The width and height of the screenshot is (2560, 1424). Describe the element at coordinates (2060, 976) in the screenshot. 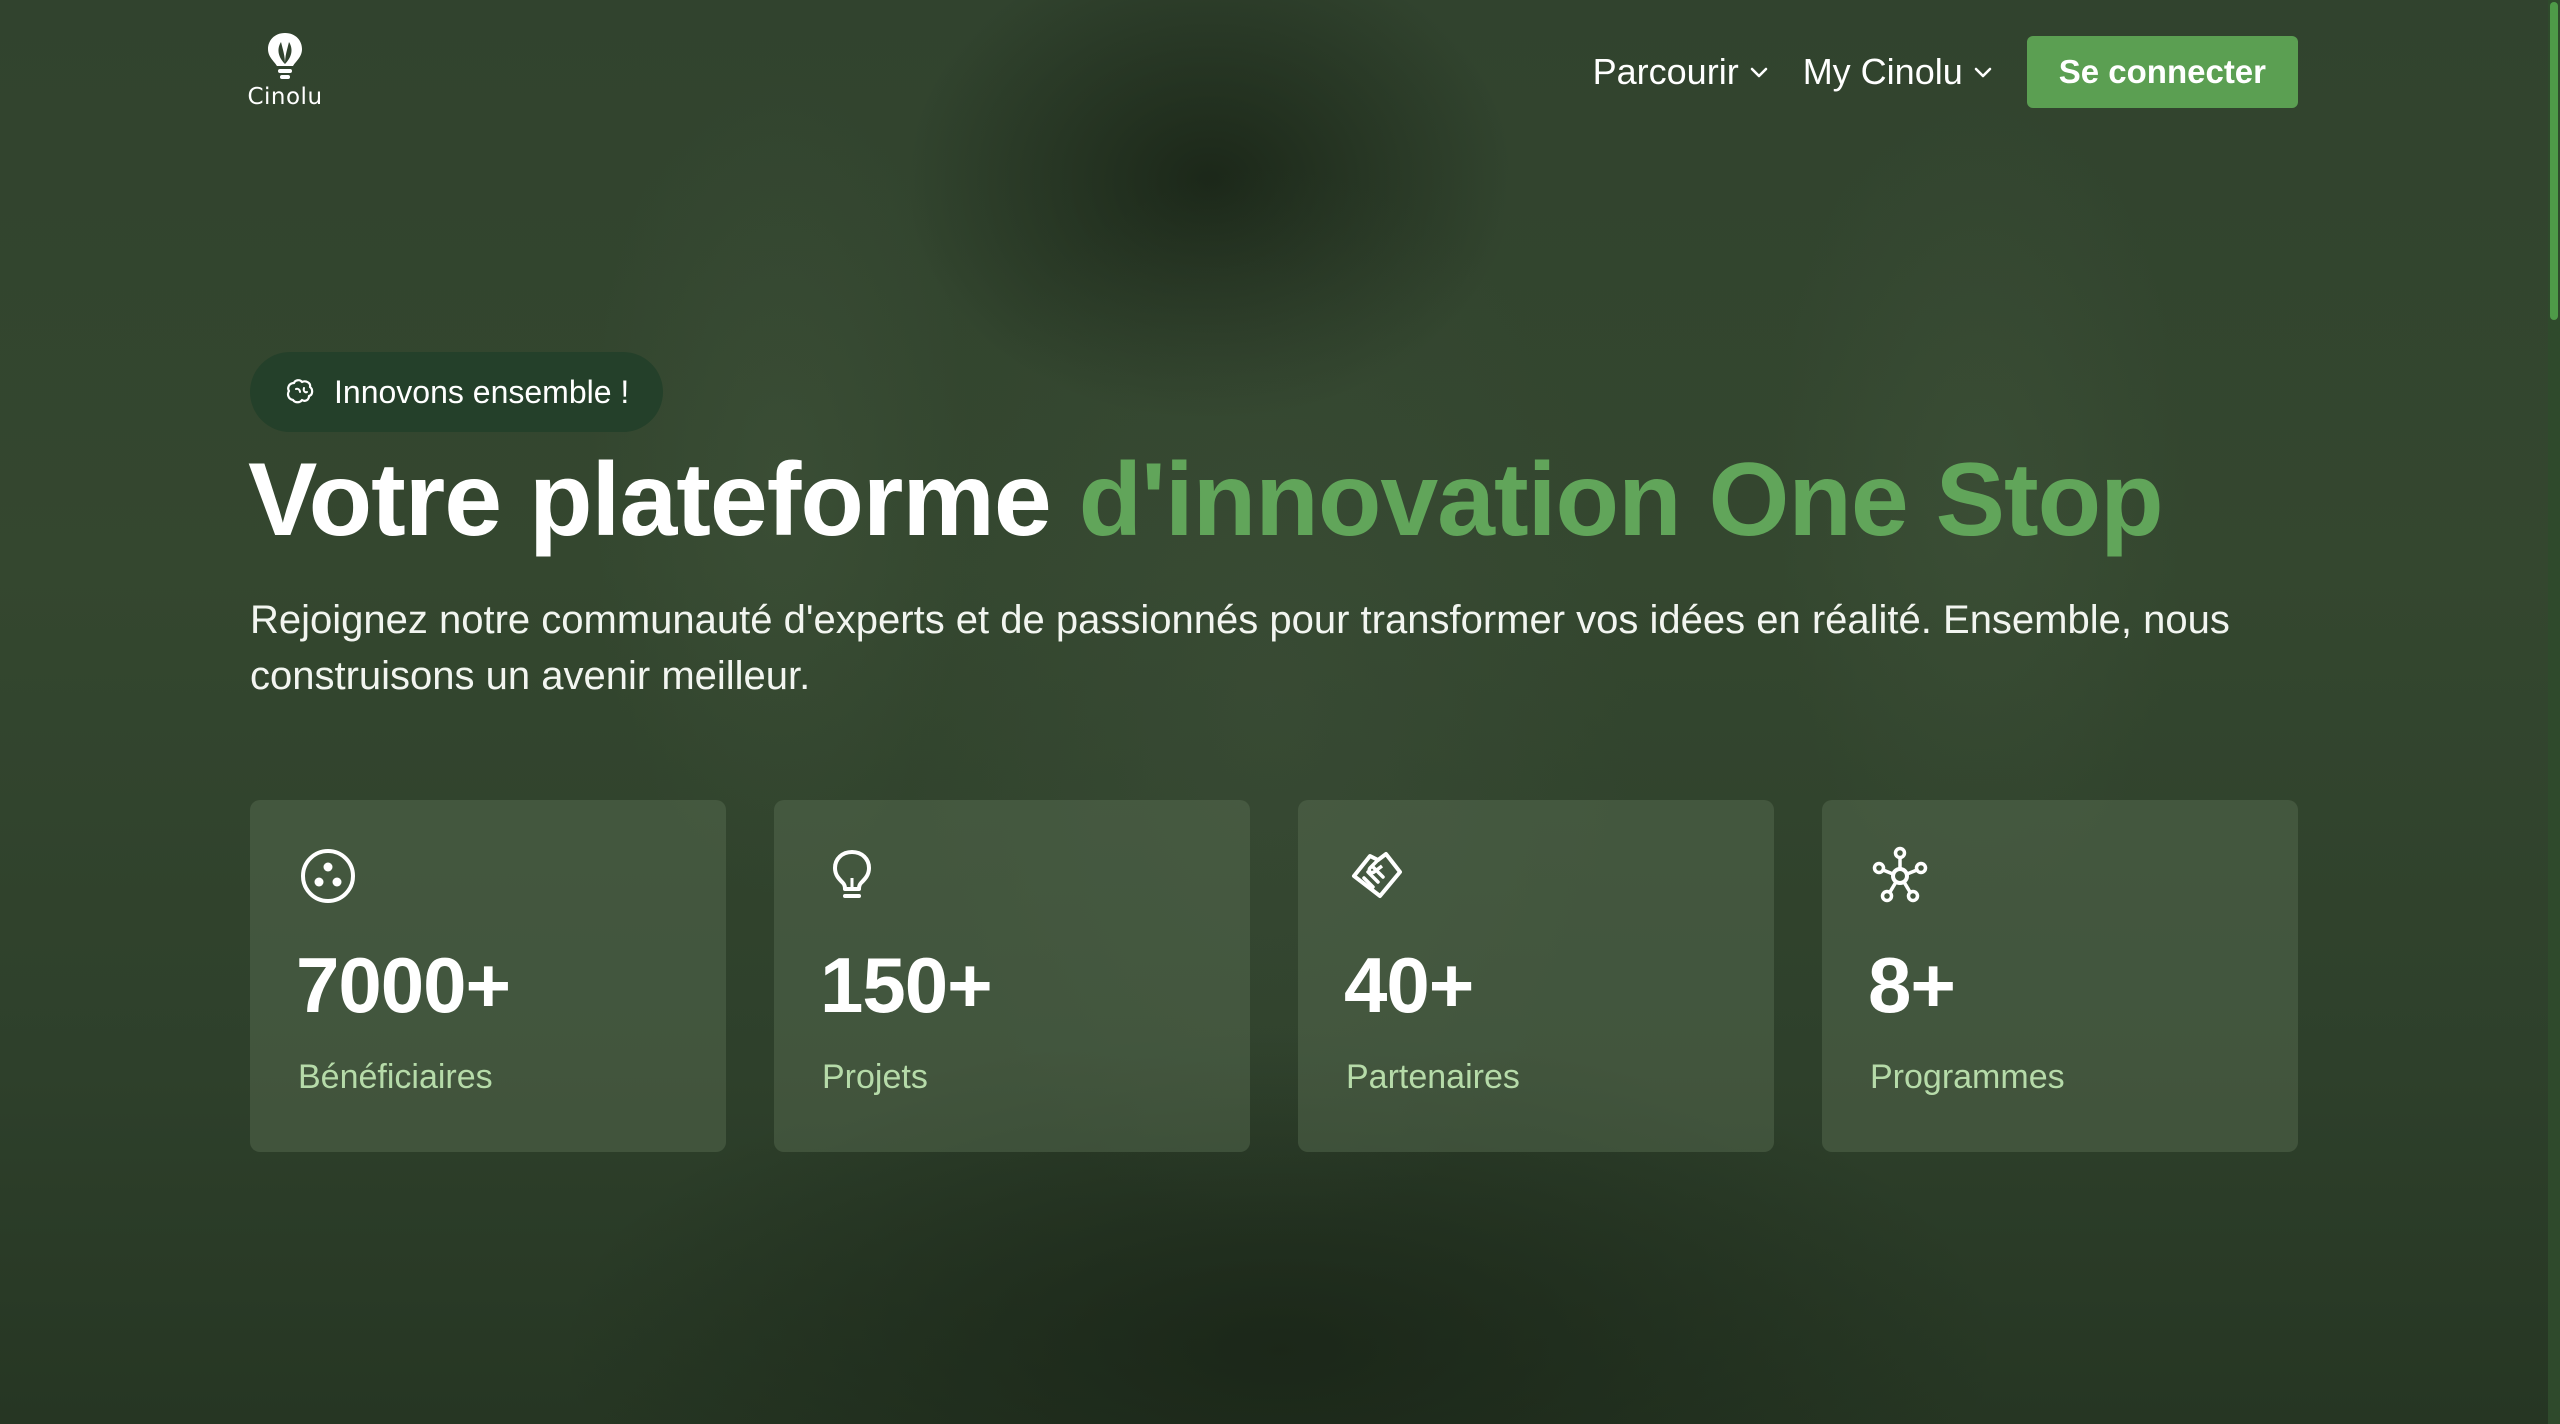

I see `stat-card-programmes: 8+ Programmes` at that location.